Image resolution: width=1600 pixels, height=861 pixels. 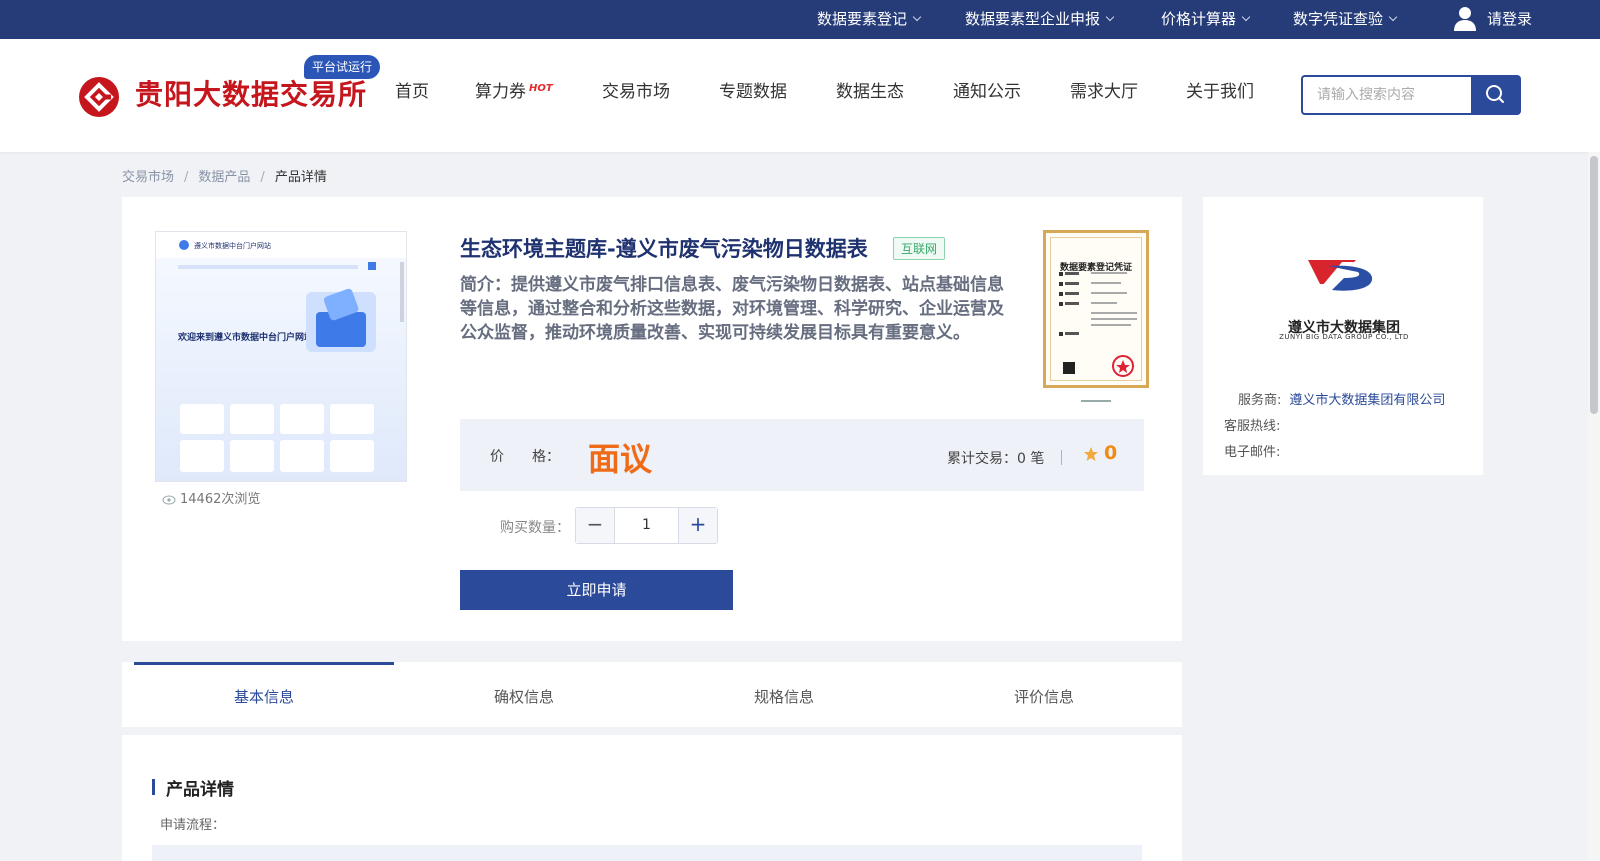 What do you see at coordinates (1594, 506) in the screenshot?
I see `page-scrollbar` at bounding box center [1594, 506].